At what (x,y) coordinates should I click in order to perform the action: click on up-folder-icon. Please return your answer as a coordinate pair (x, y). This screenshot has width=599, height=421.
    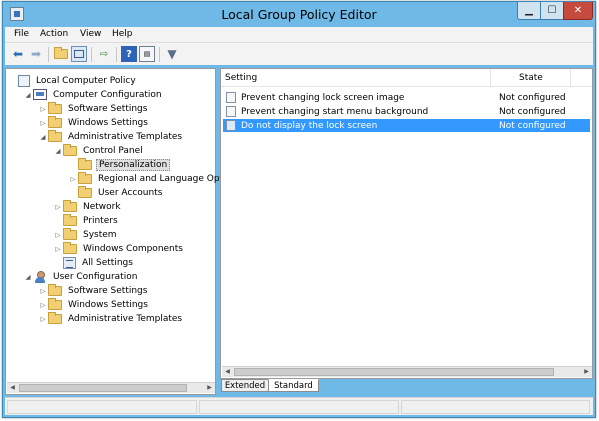
    Looking at the image, I should click on (61, 54).